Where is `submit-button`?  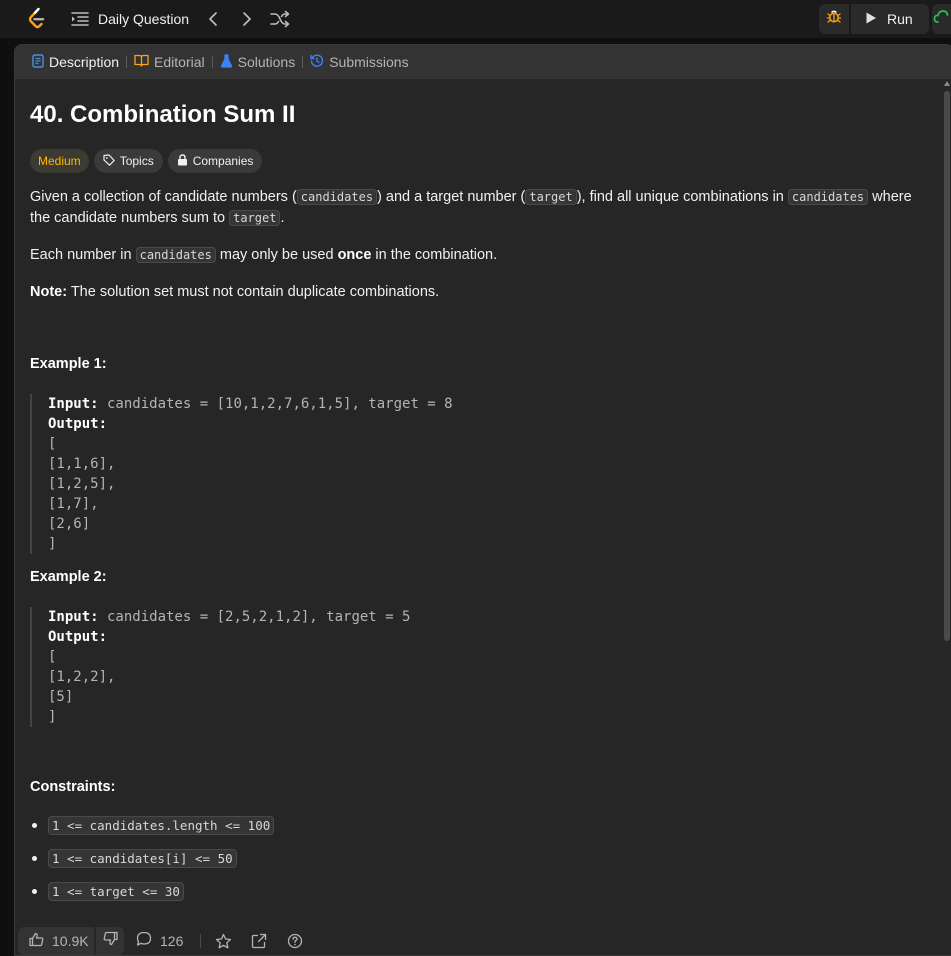
submit-button is located at coordinates (941, 19).